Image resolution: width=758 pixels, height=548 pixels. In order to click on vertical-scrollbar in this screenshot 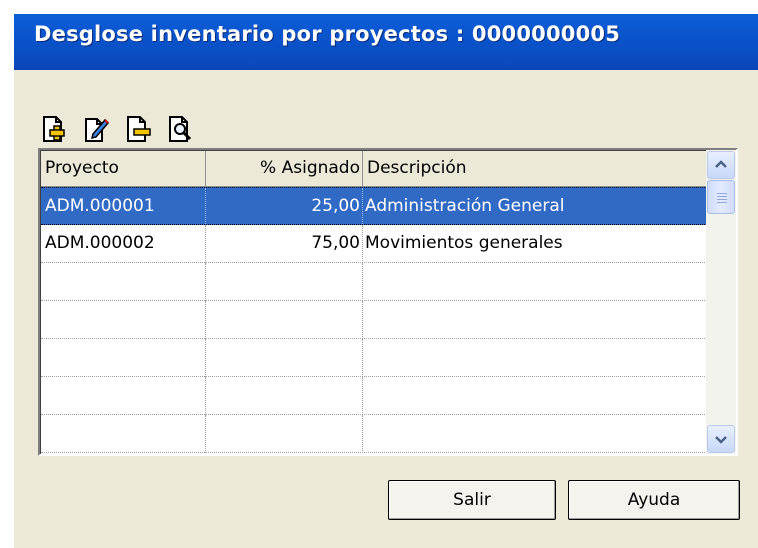, I will do `click(721, 302)`.